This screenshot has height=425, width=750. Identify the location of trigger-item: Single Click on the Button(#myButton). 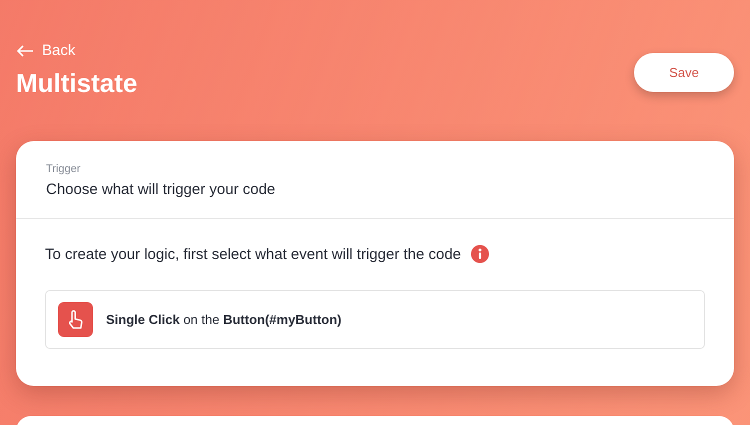
(375, 319).